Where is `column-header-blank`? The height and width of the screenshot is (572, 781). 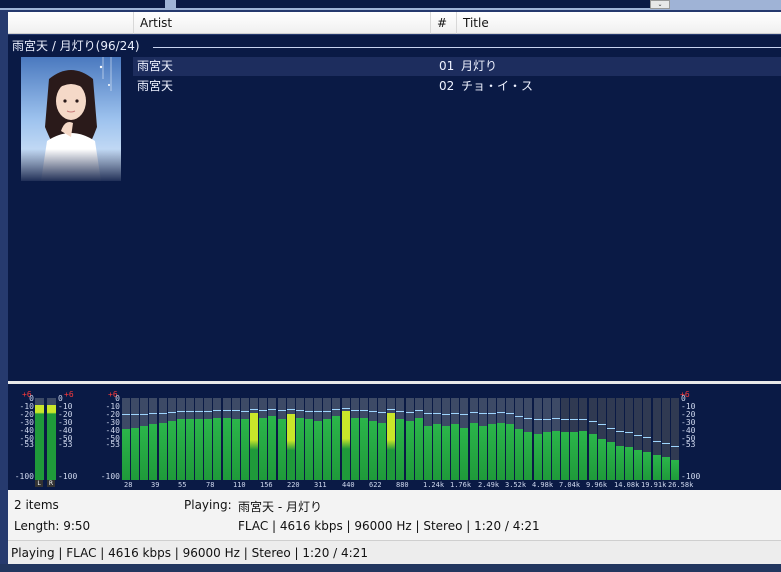
column-header-blank is located at coordinates (70, 23).